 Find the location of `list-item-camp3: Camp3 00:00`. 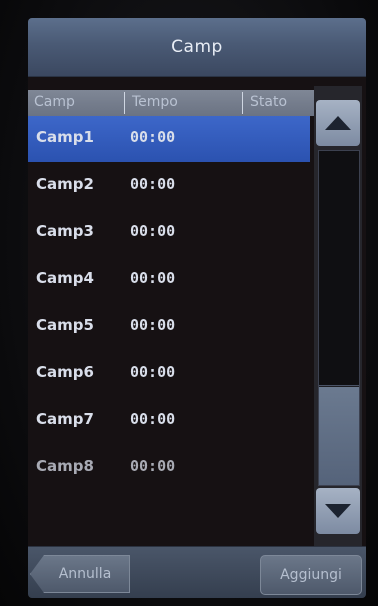

list-item-camp3: Camp3 00:00 is located at coordinates (169, 233).